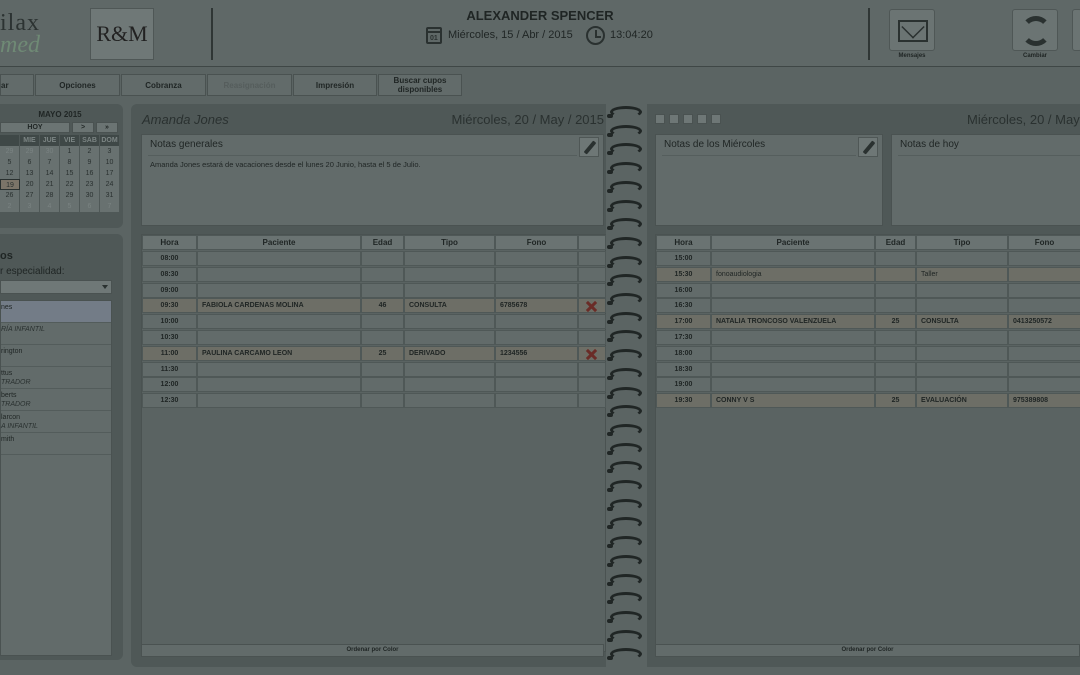 This screenshot has height=675, width=1080. What do you see at coordinates (35, 127) in the screenshot?
I see `calendar-today-button: HOY` at bounding box center [35, 127].